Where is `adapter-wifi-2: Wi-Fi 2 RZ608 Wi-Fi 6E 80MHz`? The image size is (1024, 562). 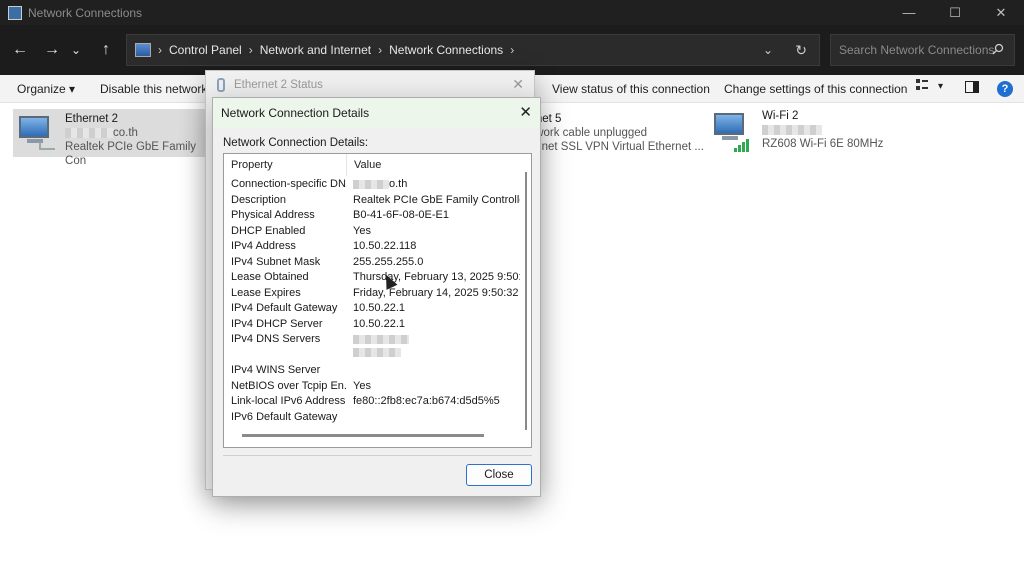
adapter-wifi-2: Wi-Fi 2 RZ608 Wi-Fi 6E 80MHz is located at coordinates (802, 133).